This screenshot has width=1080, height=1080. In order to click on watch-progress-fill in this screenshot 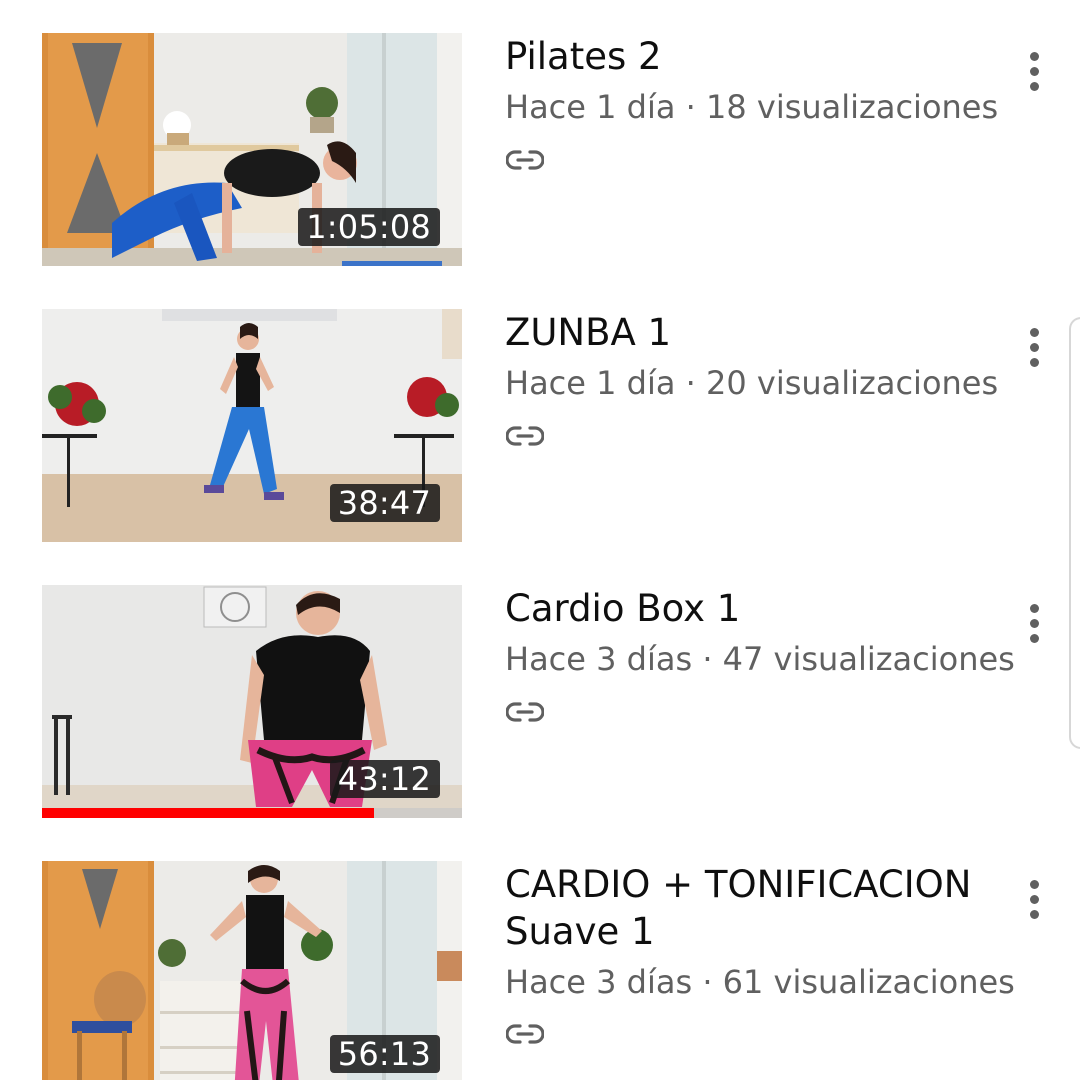, I will do `click(208, 813)`.